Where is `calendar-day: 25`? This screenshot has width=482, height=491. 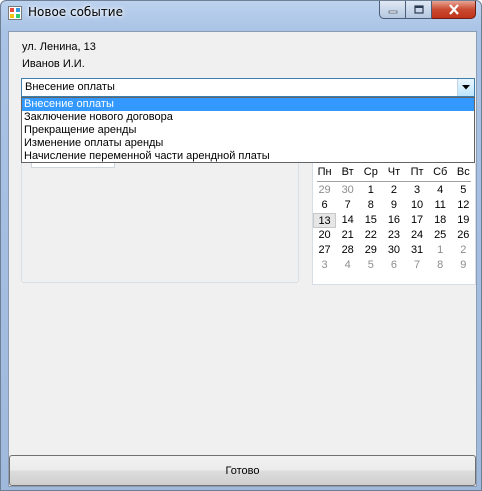 calendar-day: 25 is located at coordinates (440, 235).